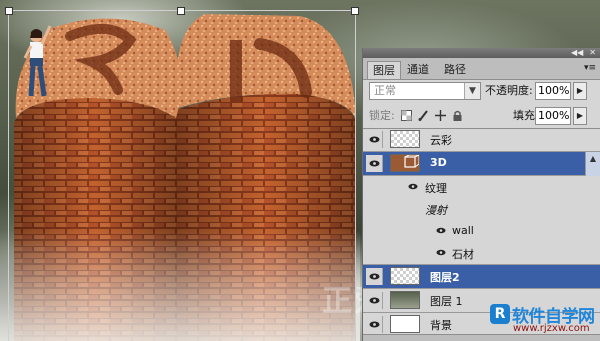 This screenshot has height=341, width=600. Describe the element at coordinates (481, 209) in the screenshot. I see `sub-item-diffuse: 漫射` at that location.